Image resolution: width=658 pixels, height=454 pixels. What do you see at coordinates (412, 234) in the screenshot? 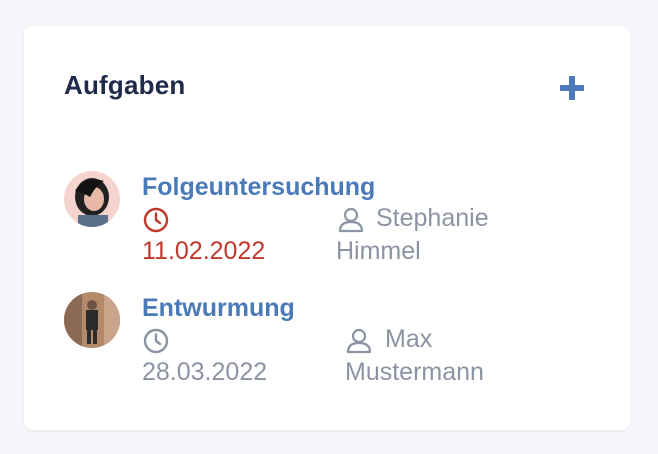
I see `assignee-name: Stephanie Himmel` at bounding box center [412, 234].